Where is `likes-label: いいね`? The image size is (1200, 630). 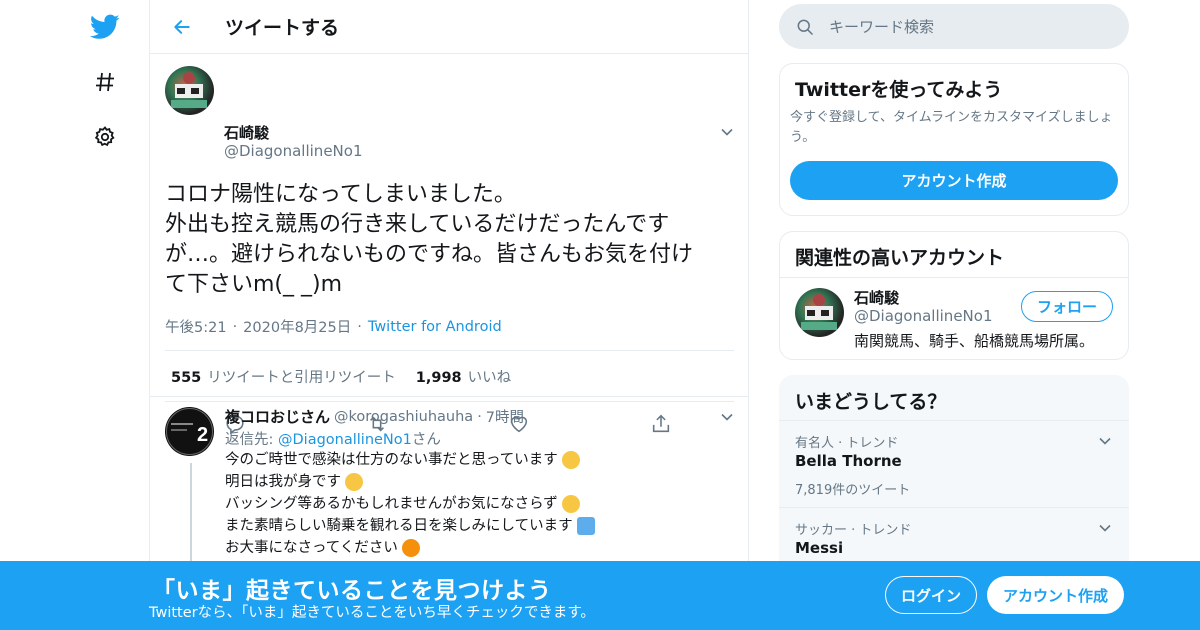
likes-label: いいね is located at coordinates (489, 377).